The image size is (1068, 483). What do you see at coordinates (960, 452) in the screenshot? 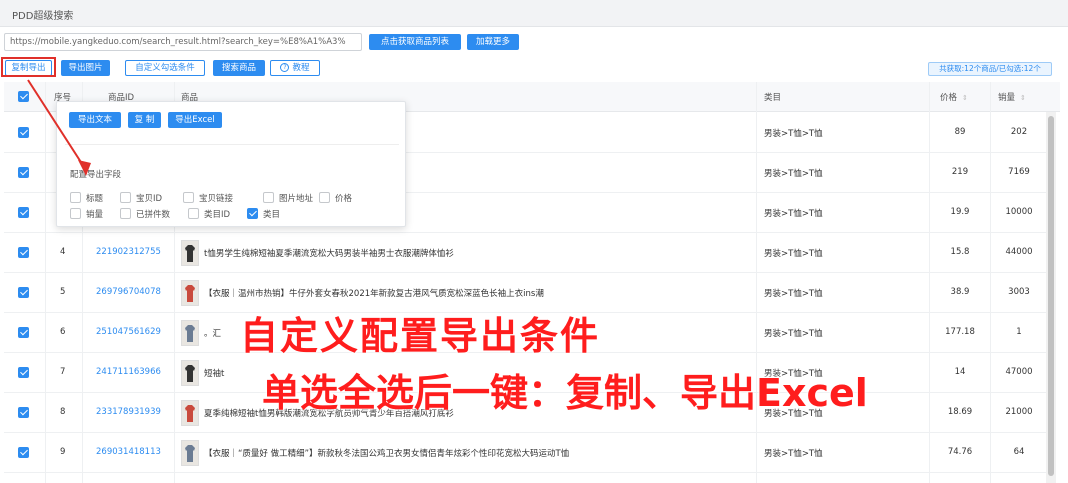
I see `product-price: 74.76` at bounding box center [960, 452].